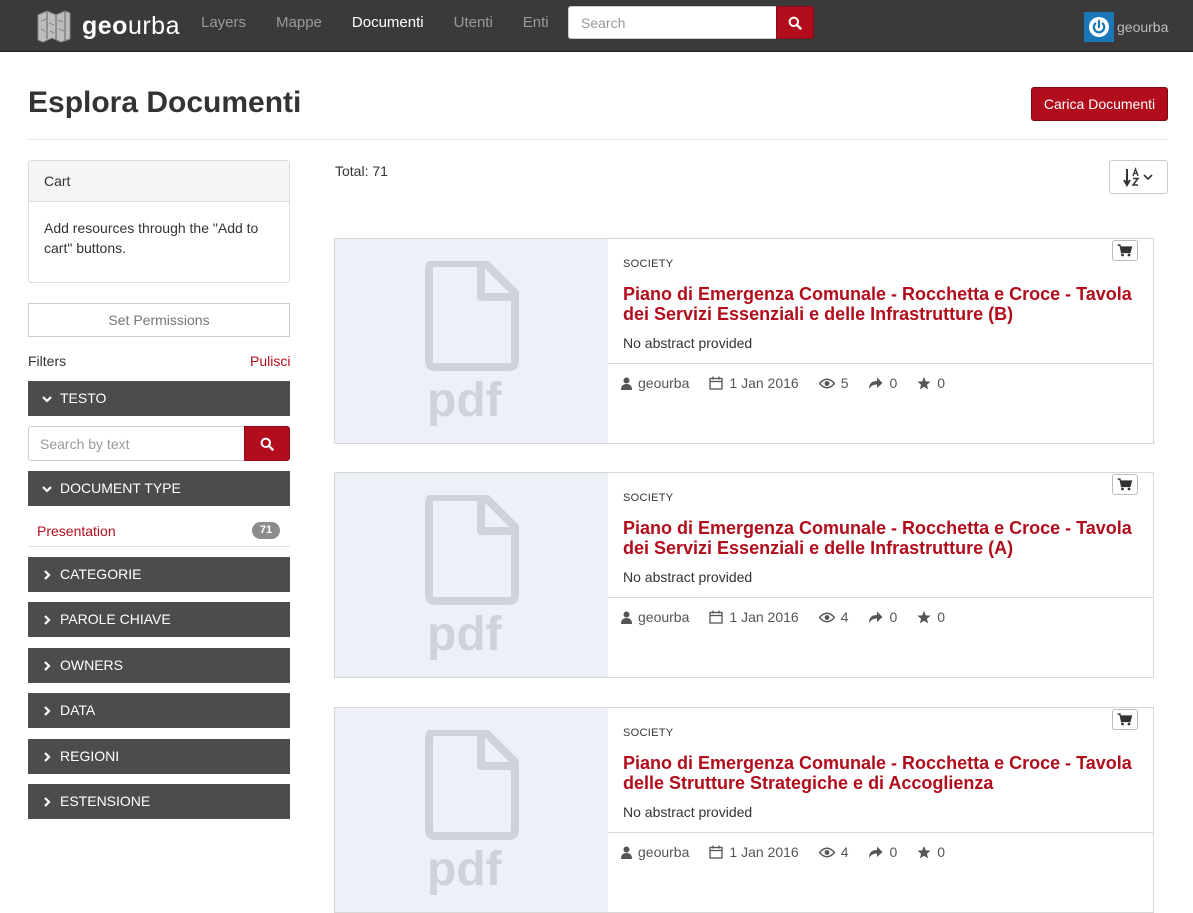  I want to click on user-name: geourba, so click(1143, 27).